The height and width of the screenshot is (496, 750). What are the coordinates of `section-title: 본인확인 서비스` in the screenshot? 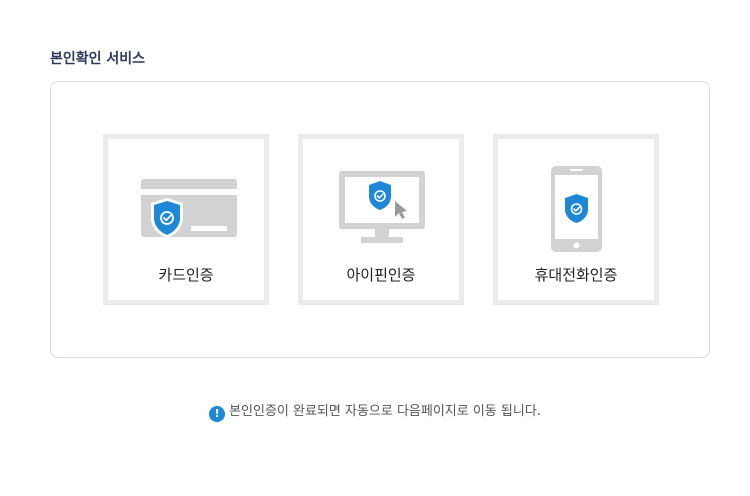 It's located at (98, 59).